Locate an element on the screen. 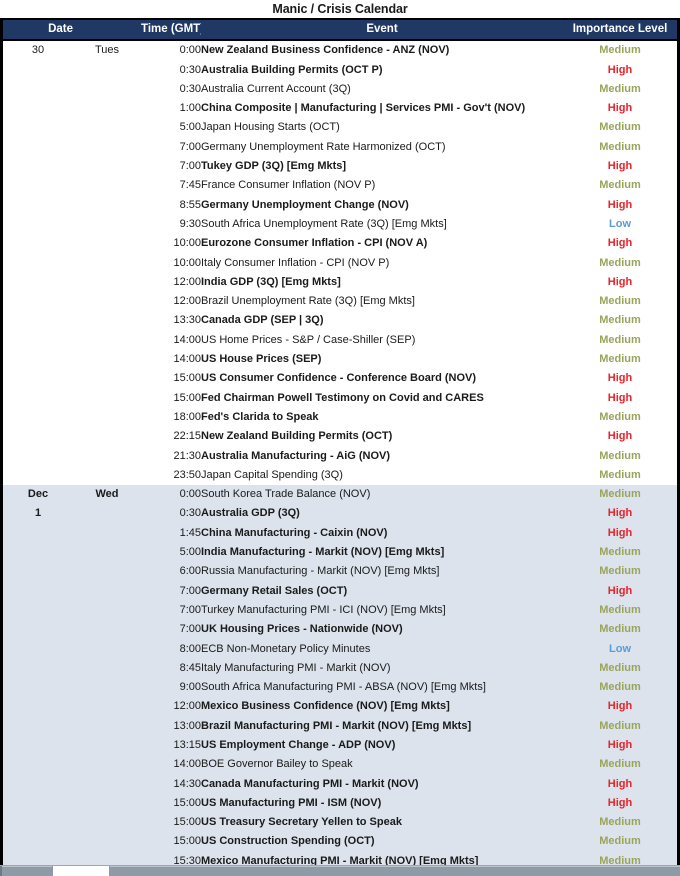 This screenshot has height=876, width=680. table-row: 13:30 Canada GDP (SEP | 3Q) Medium is located at coordinates (340, 321).